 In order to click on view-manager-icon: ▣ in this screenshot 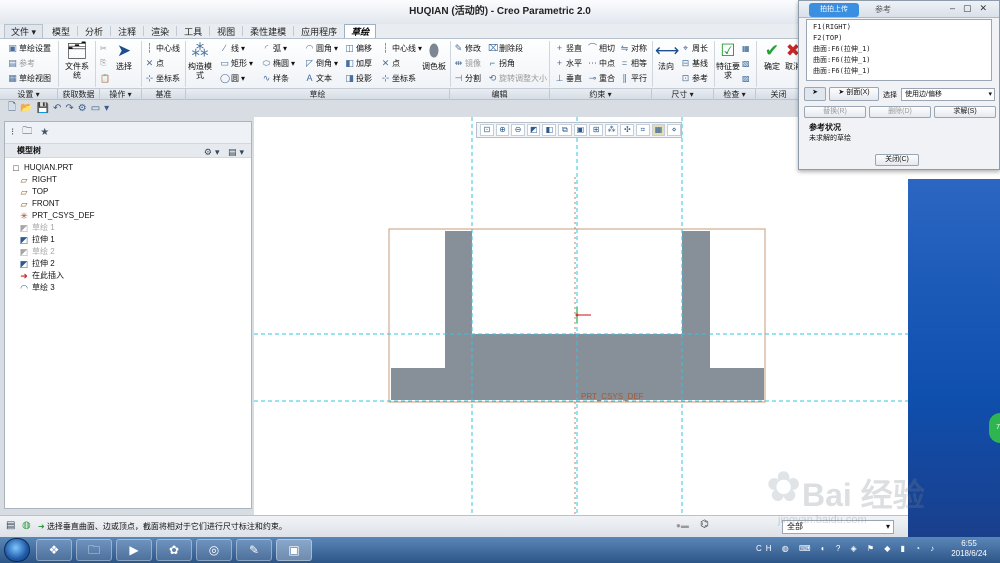, I will do `click(580, 130)`.